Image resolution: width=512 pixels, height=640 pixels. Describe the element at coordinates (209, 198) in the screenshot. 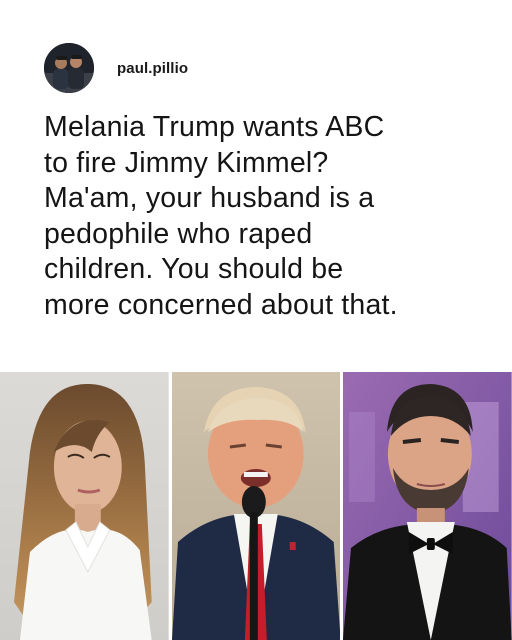

I see `post-line: Ma'am, your husband is a` at that location.